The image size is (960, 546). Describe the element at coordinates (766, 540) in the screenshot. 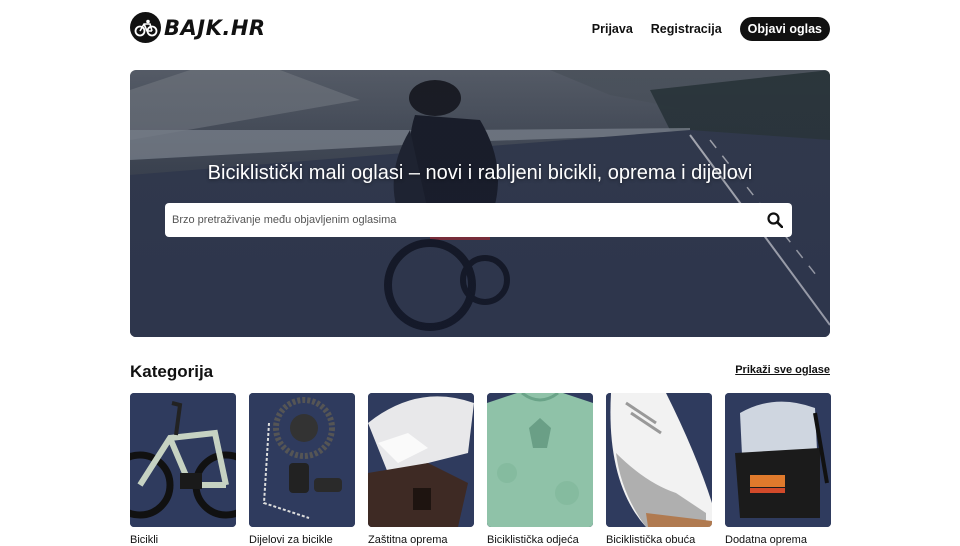

I see `category-label: Dodatna oprema` at that location.